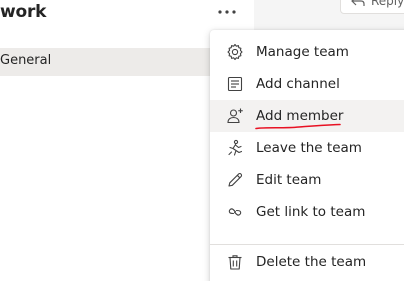  Describe the element at coordinates (298, 84) in the screenshot. I see `menu-item-label: Add channel` at that location.